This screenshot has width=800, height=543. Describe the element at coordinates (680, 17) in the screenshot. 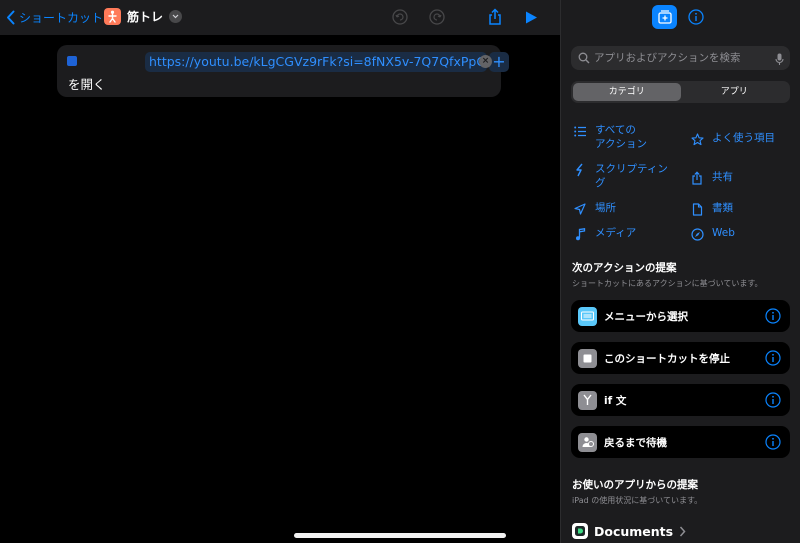

I see `panel-header` at that location.